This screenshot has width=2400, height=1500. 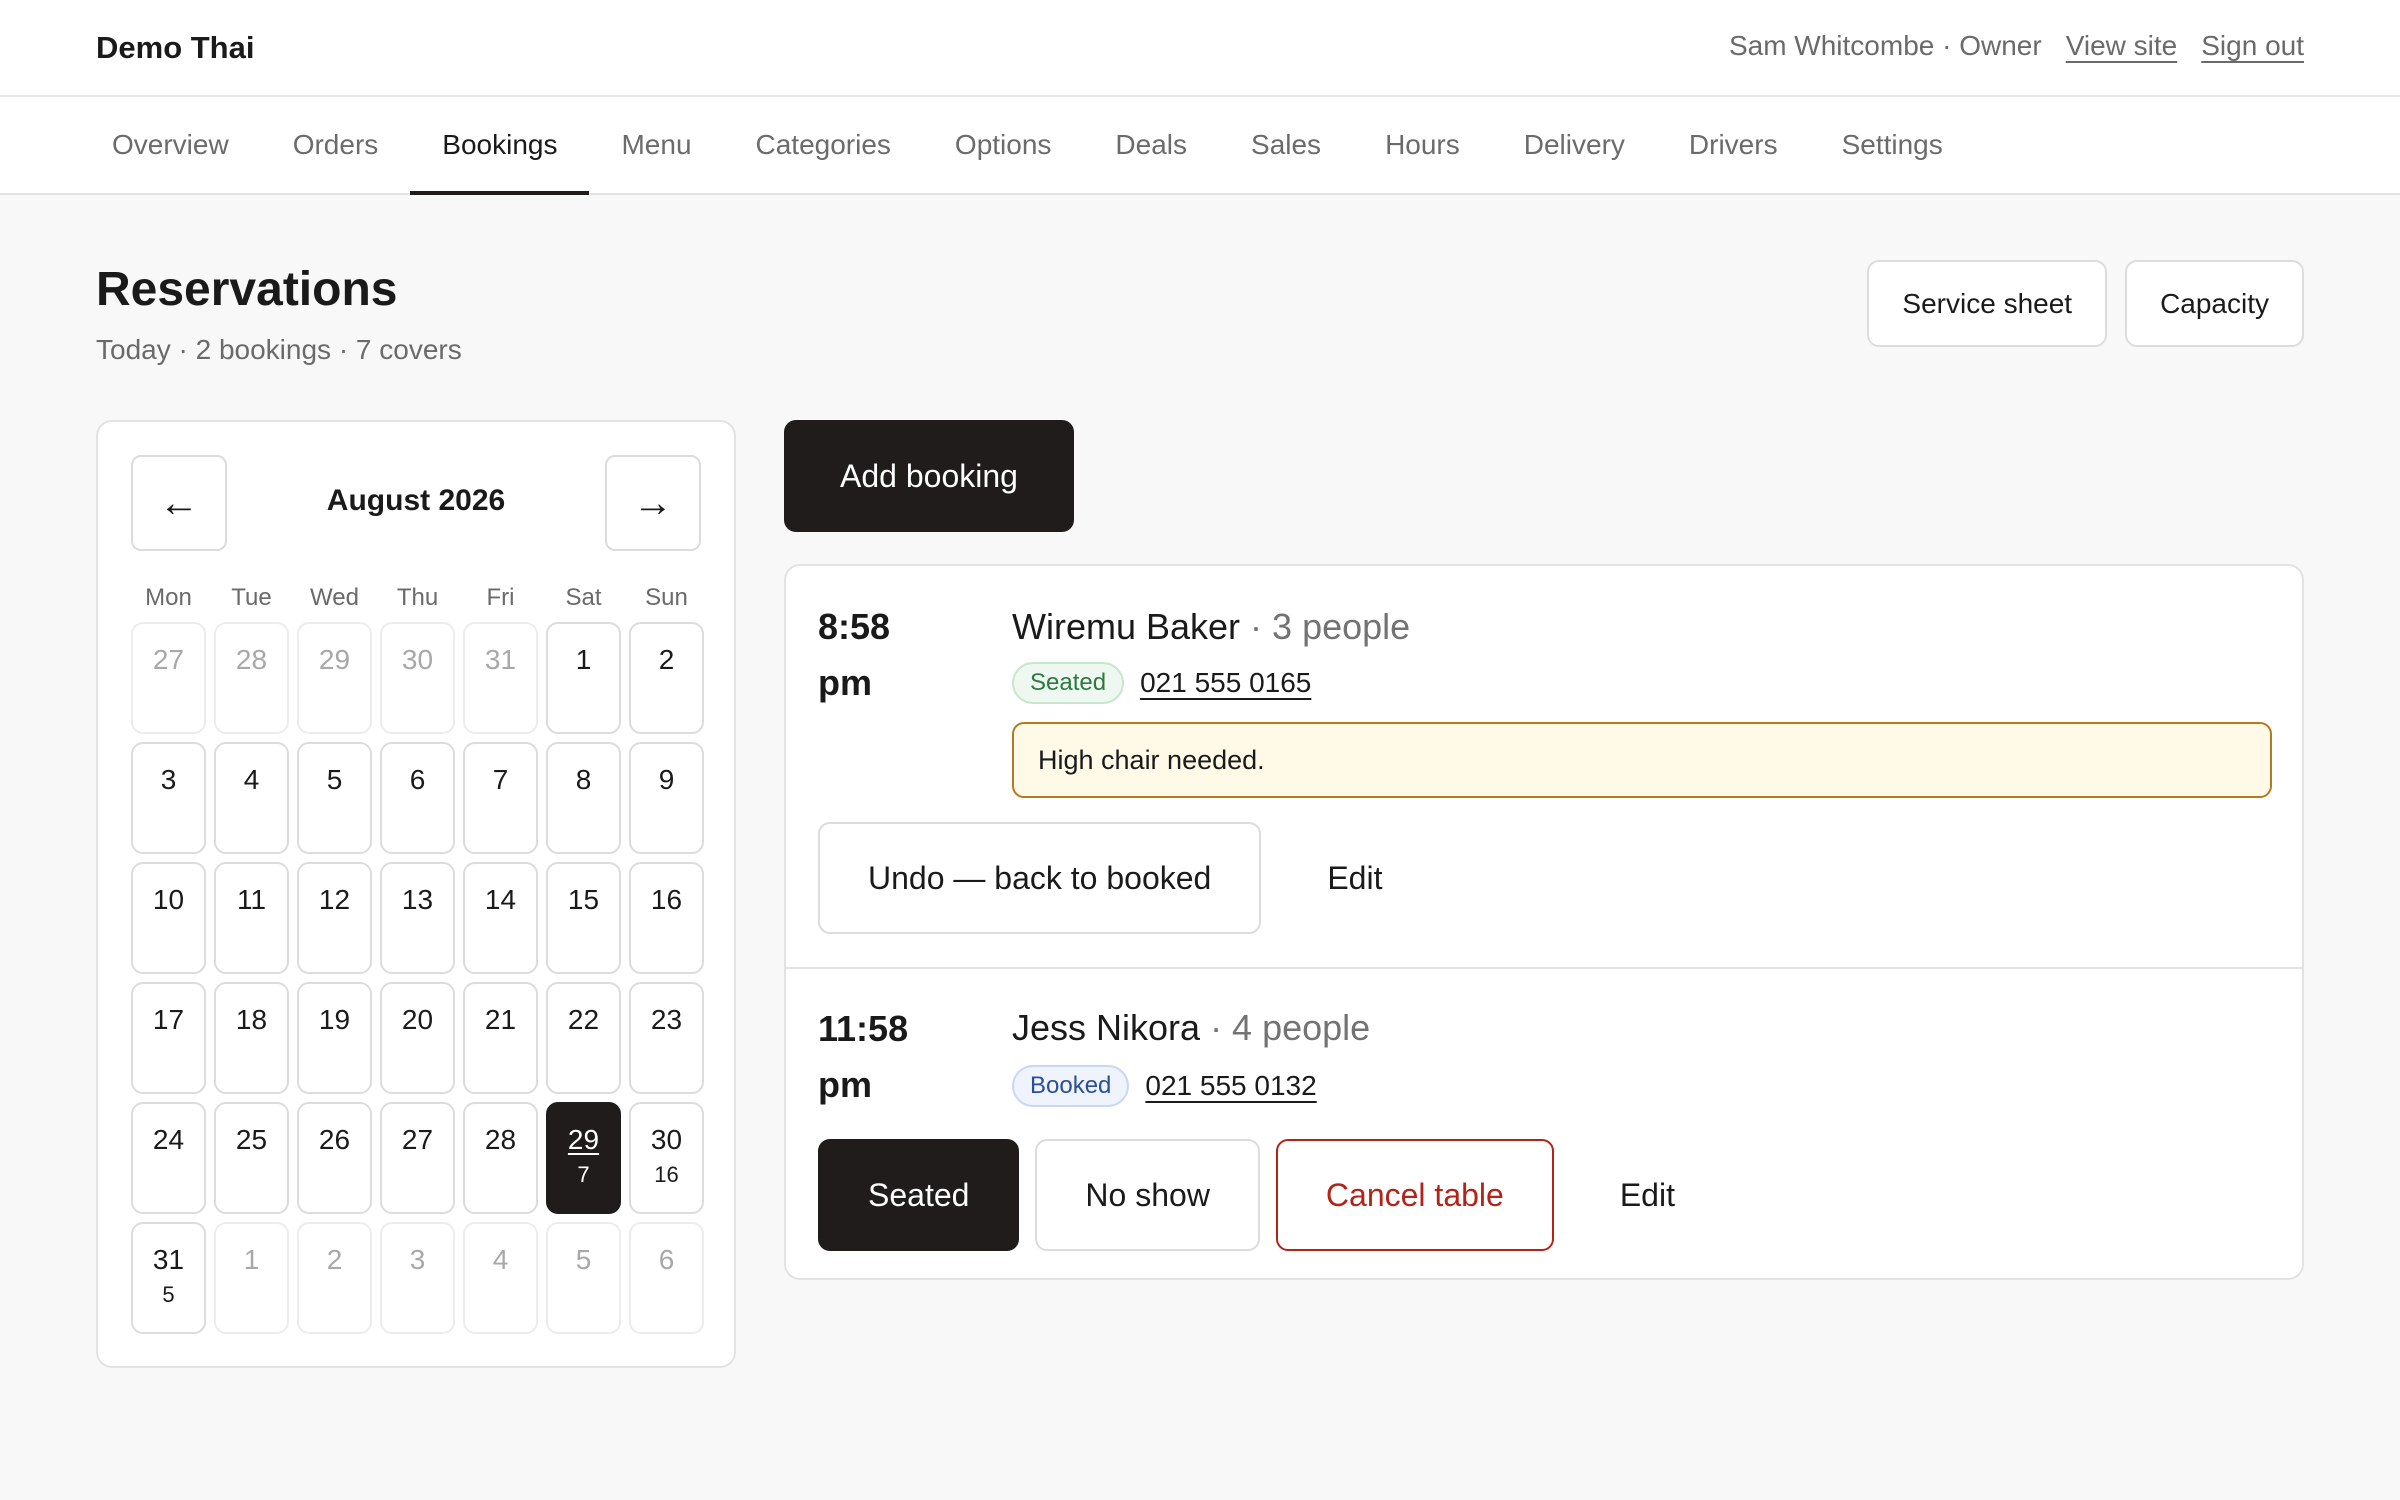 What do you see at coordinates (168, 899) in the screenshot?
I see `day-number: 10` at bounding box center [168, 899].